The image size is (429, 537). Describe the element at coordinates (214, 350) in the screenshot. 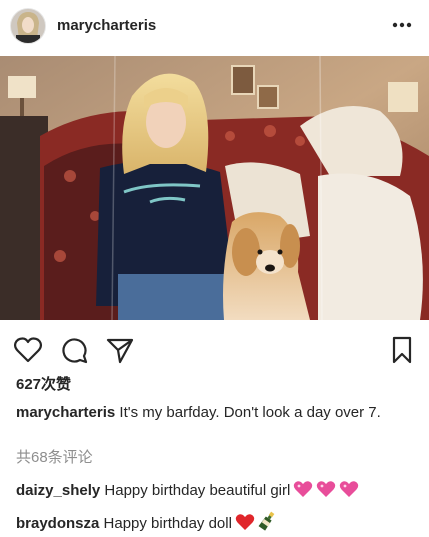

I see `post-action-bar` at that location.